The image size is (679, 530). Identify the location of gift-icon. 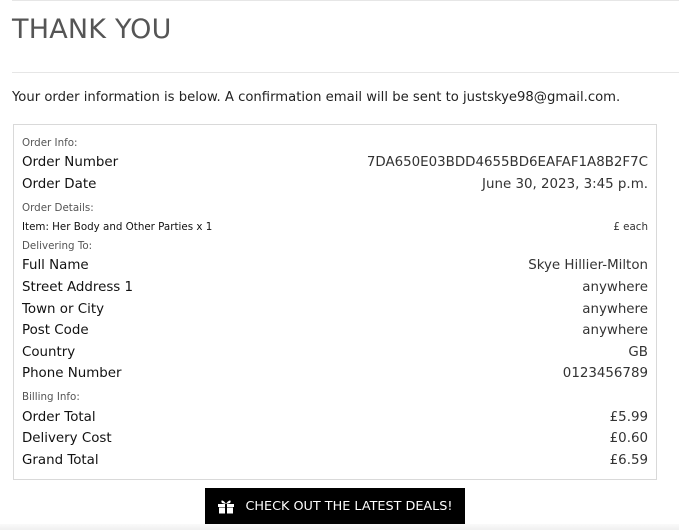
(226, 506).